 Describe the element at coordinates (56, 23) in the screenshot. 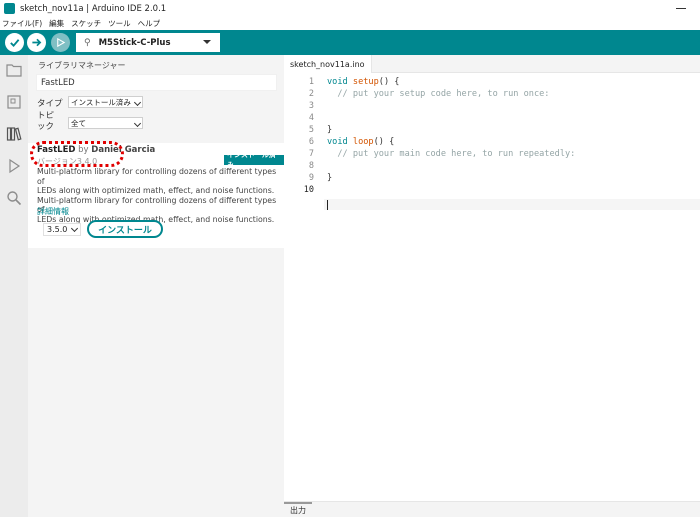

I see `menu-edit: 編集` at that location.